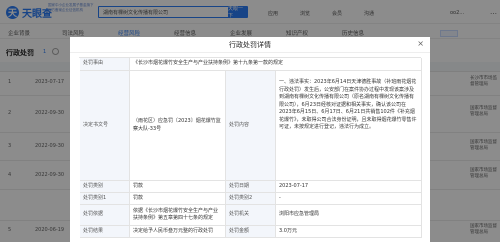  What do you see at coordinates (349, 187) in the screenshot?
I see `penalty-date-value: 2023-07-17` at bounding box center [349, 187].